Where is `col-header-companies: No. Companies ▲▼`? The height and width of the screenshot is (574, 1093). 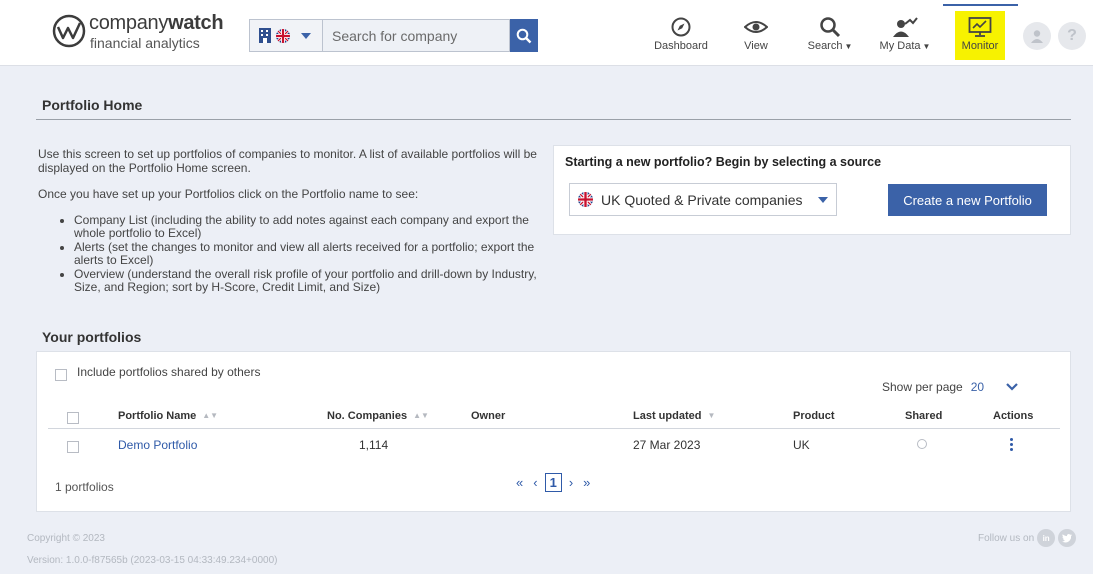
col-header-companies: No. Companies ▲▼ is located at coordinates (378, 416).